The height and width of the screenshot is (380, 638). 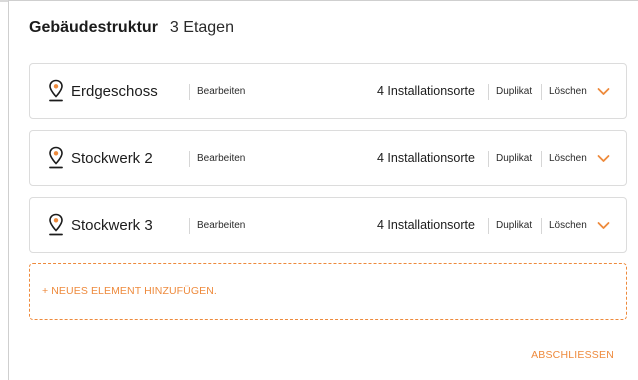 I want to click on close-button: ABSCHLIESSEN, so click(x=572, y=355).